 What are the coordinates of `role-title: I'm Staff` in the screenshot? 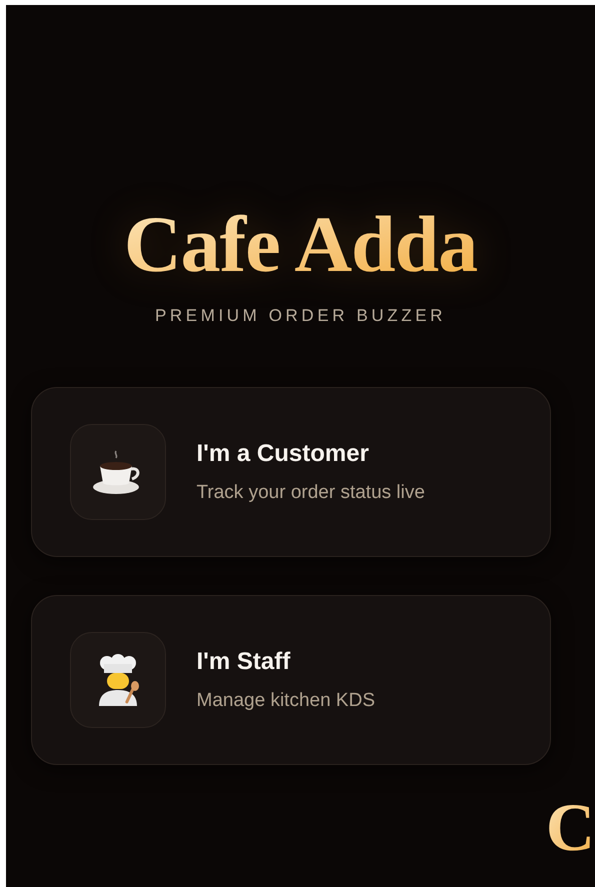 It's located at (244, 661).